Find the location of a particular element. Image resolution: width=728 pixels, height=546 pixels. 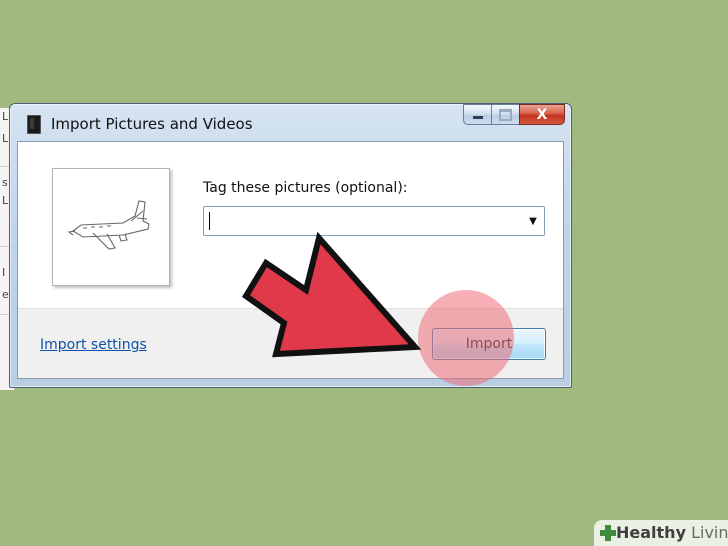

pointer-arrow-icon is located at coordinates (331, 294).